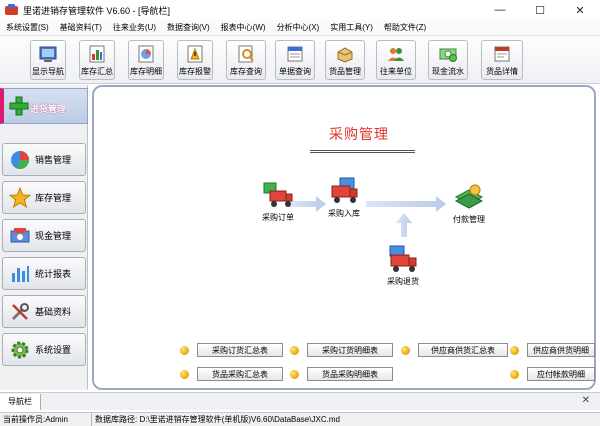 This screenshot has height=426, width=600. What do you see at coordinates (48, 60) in the screenshot?
I see `toolbar-show-navigation-button: 显示导航` at bounding box center [48, 60].